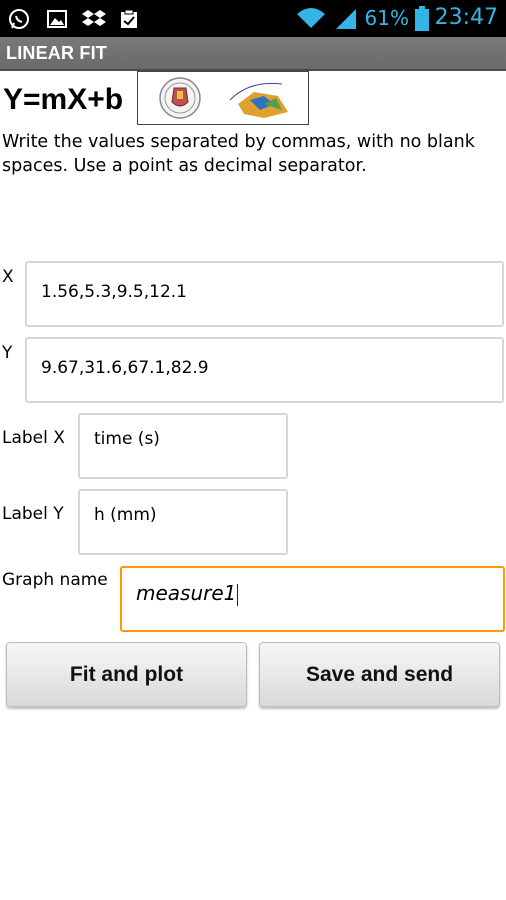 This screenshot has height=900, width=506. I want to click on graph-name-label: Graph name, so click(55, 580).